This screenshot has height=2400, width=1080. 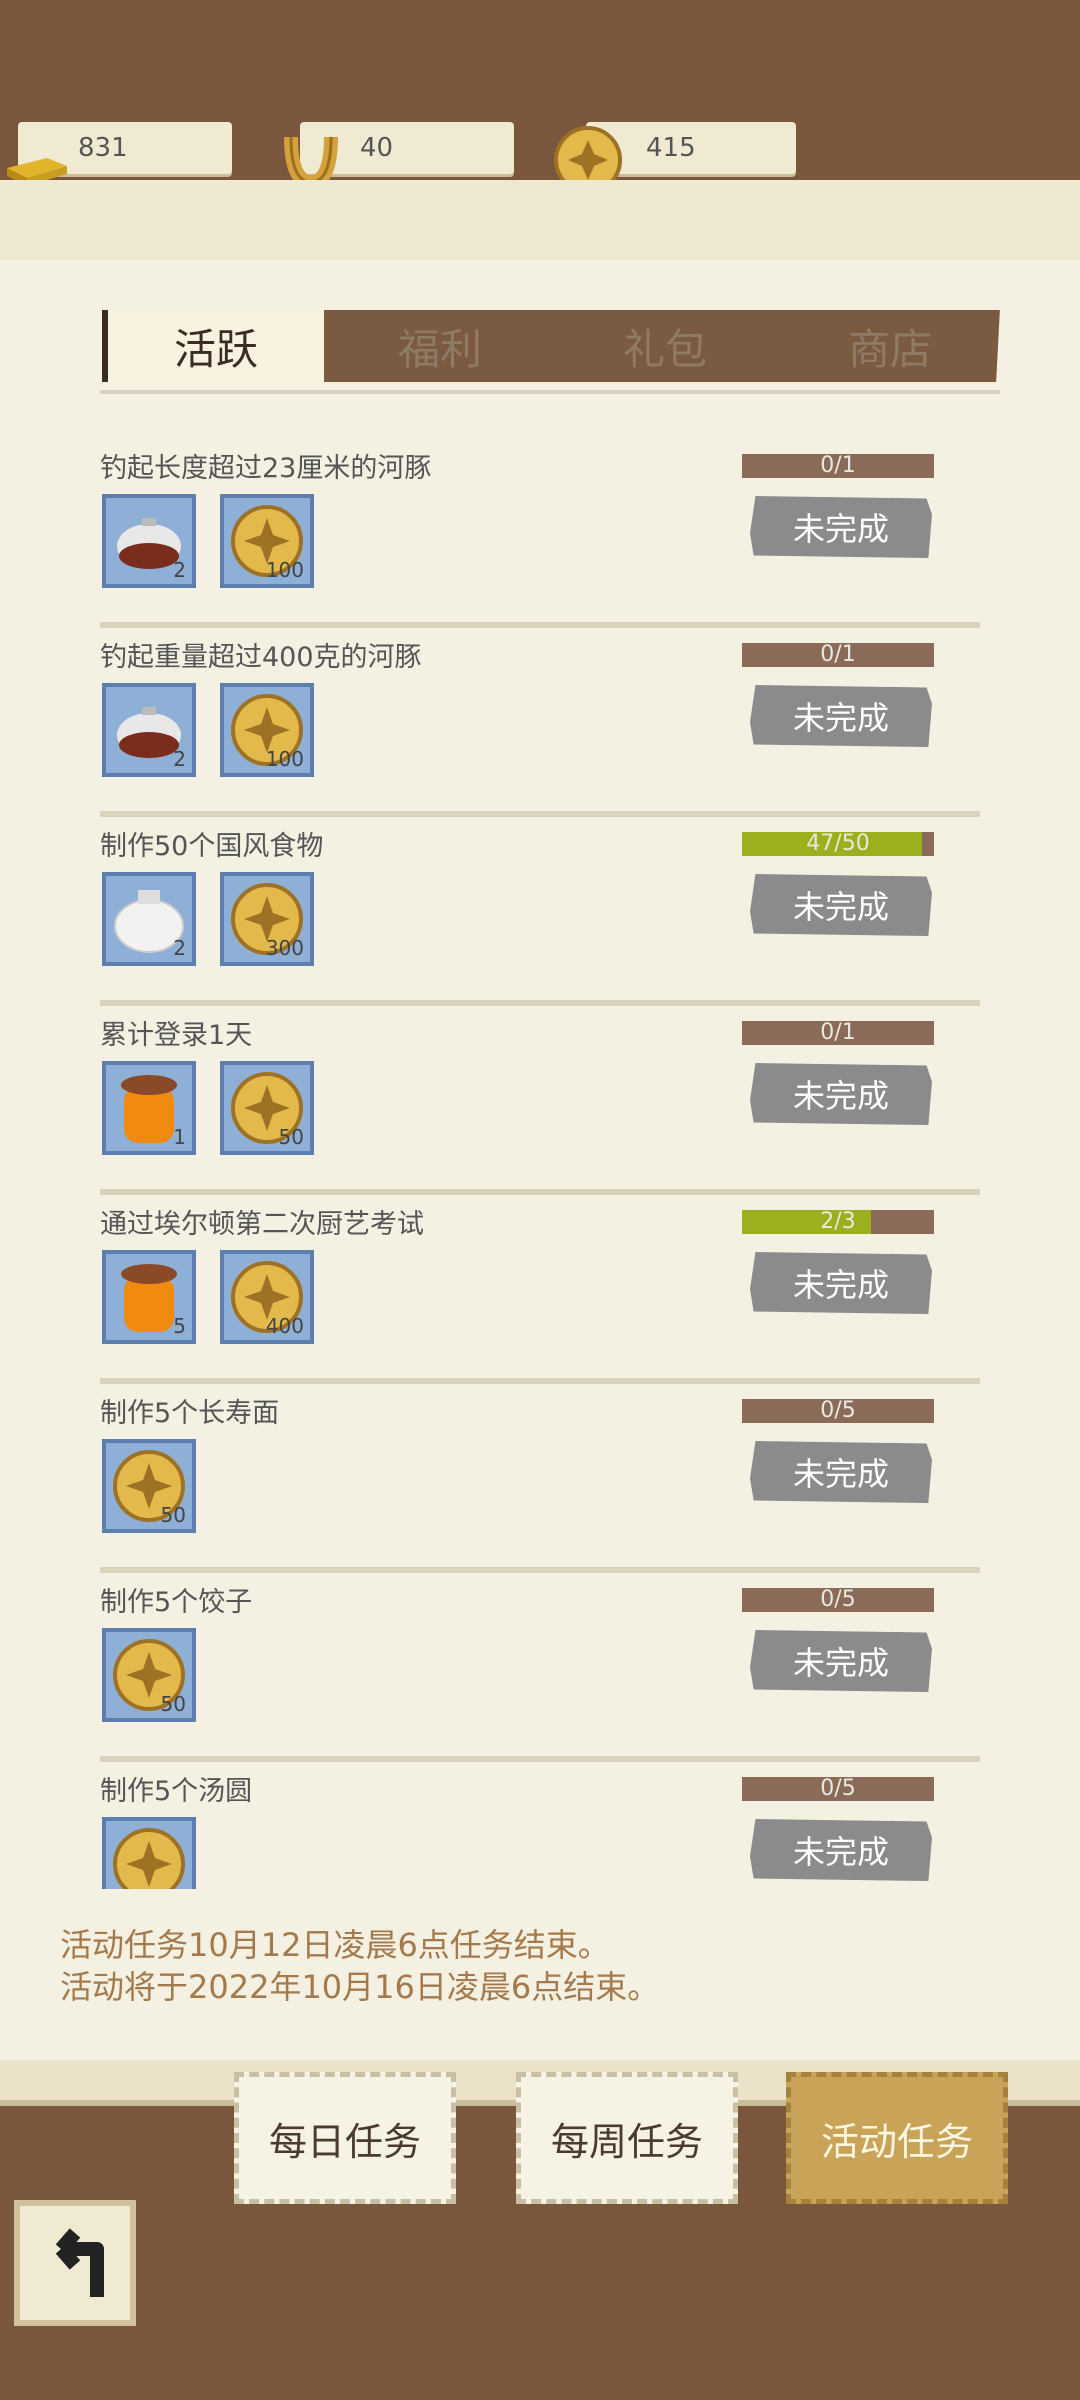 What do you see at coordinates (216, 346) in the screenshot?
I see `tab-active: 活跃` at bounding box center [216, 346].